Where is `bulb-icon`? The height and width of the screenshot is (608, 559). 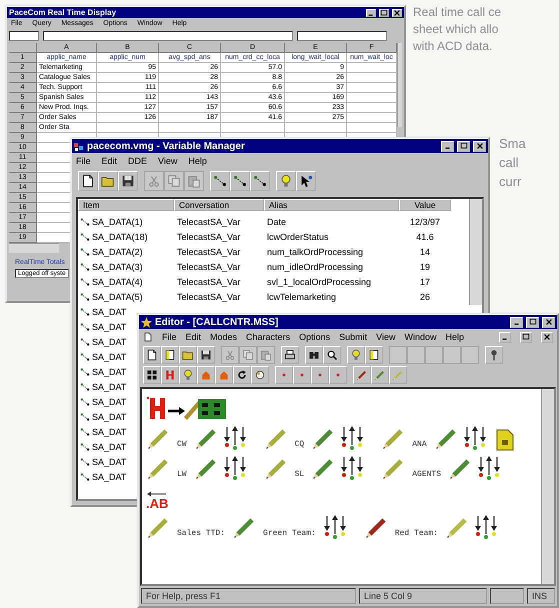
bulb-icon is located at coordinates (188, 375).